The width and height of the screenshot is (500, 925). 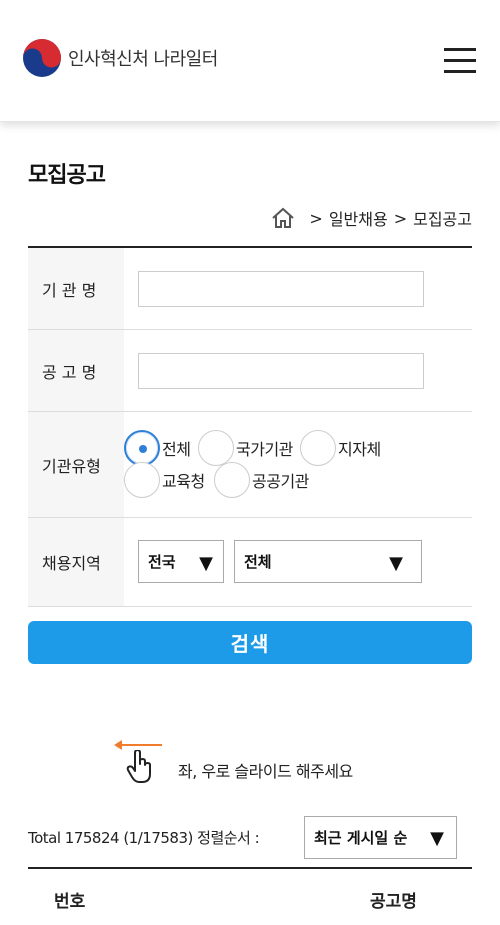 I want to click on search-button: 검색, so click(x=250, y=642).